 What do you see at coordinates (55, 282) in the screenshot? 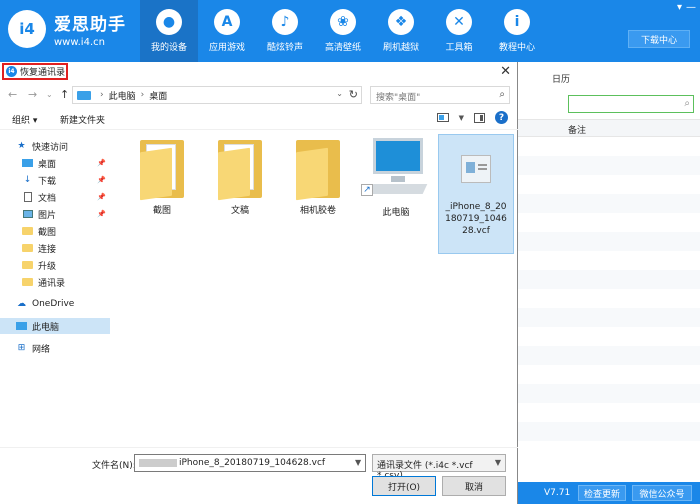
I see `nav-folder-contacts: 通讯录` at bounding box center [55, 282].